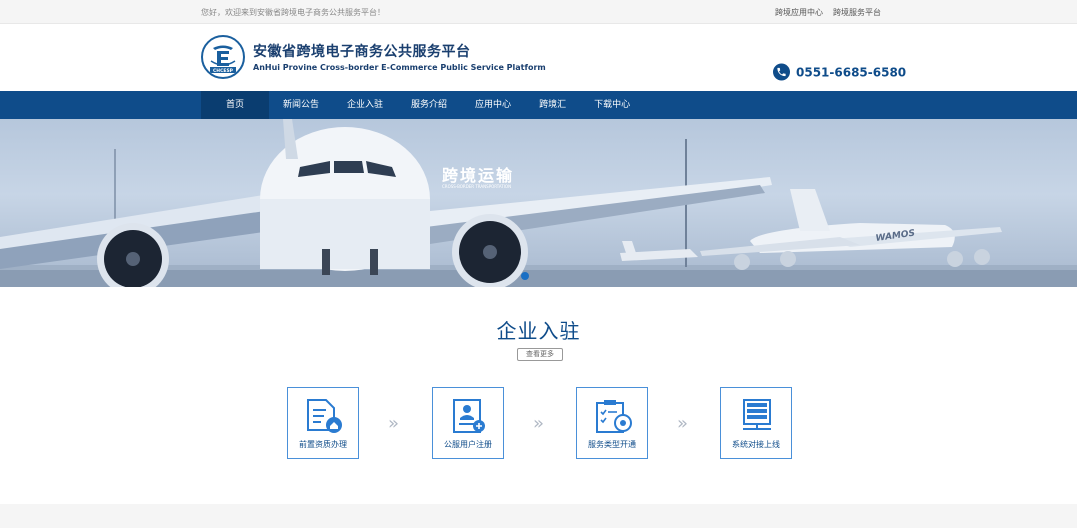 This screenshot has height=528, width=1077. What do you see at coordinates (365, 105) in the screenshot?
I see `nav-item-enterprise: 企业入驻` at bounding box center [365, 105].